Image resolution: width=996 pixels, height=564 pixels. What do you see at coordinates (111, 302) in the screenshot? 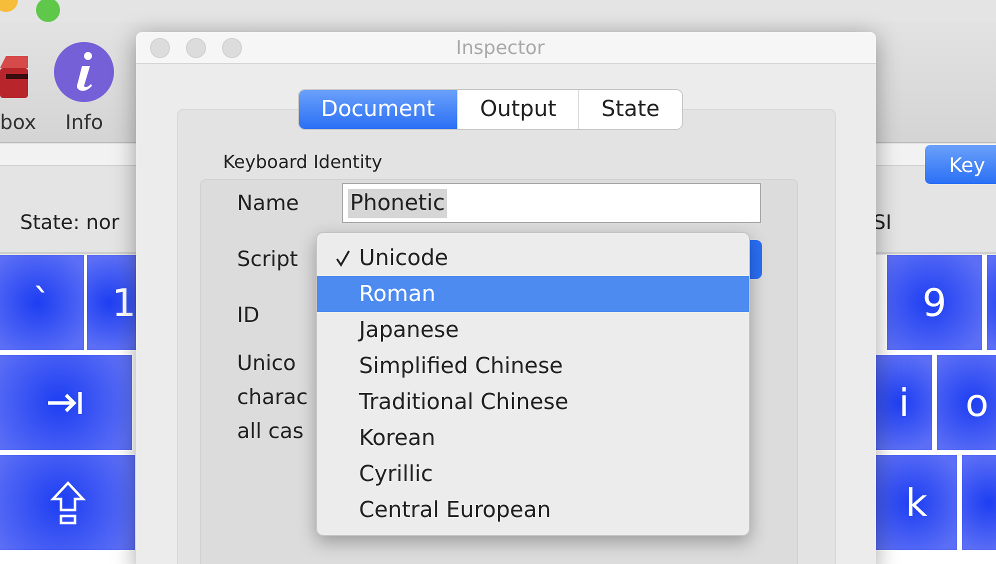
I see `keyboard-key: 1` at bounding box center [111, 302].